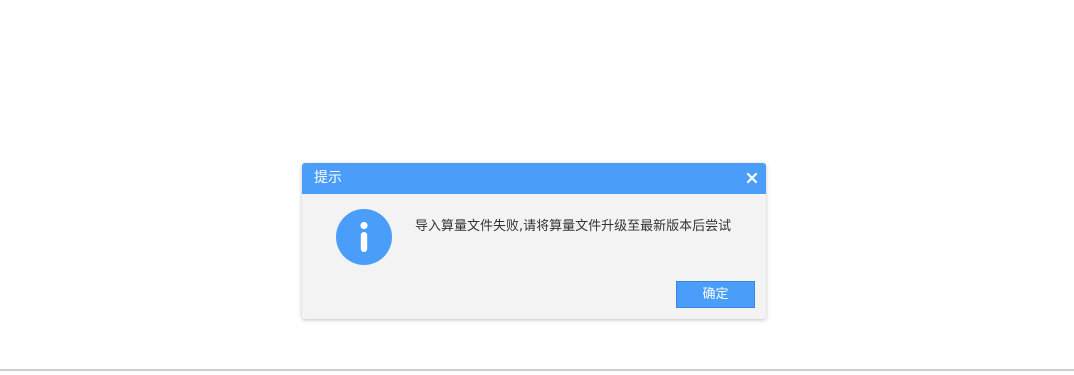 This screenshot has width=1074, height=375. I want to click on bottom-divider, so click(537, 370).